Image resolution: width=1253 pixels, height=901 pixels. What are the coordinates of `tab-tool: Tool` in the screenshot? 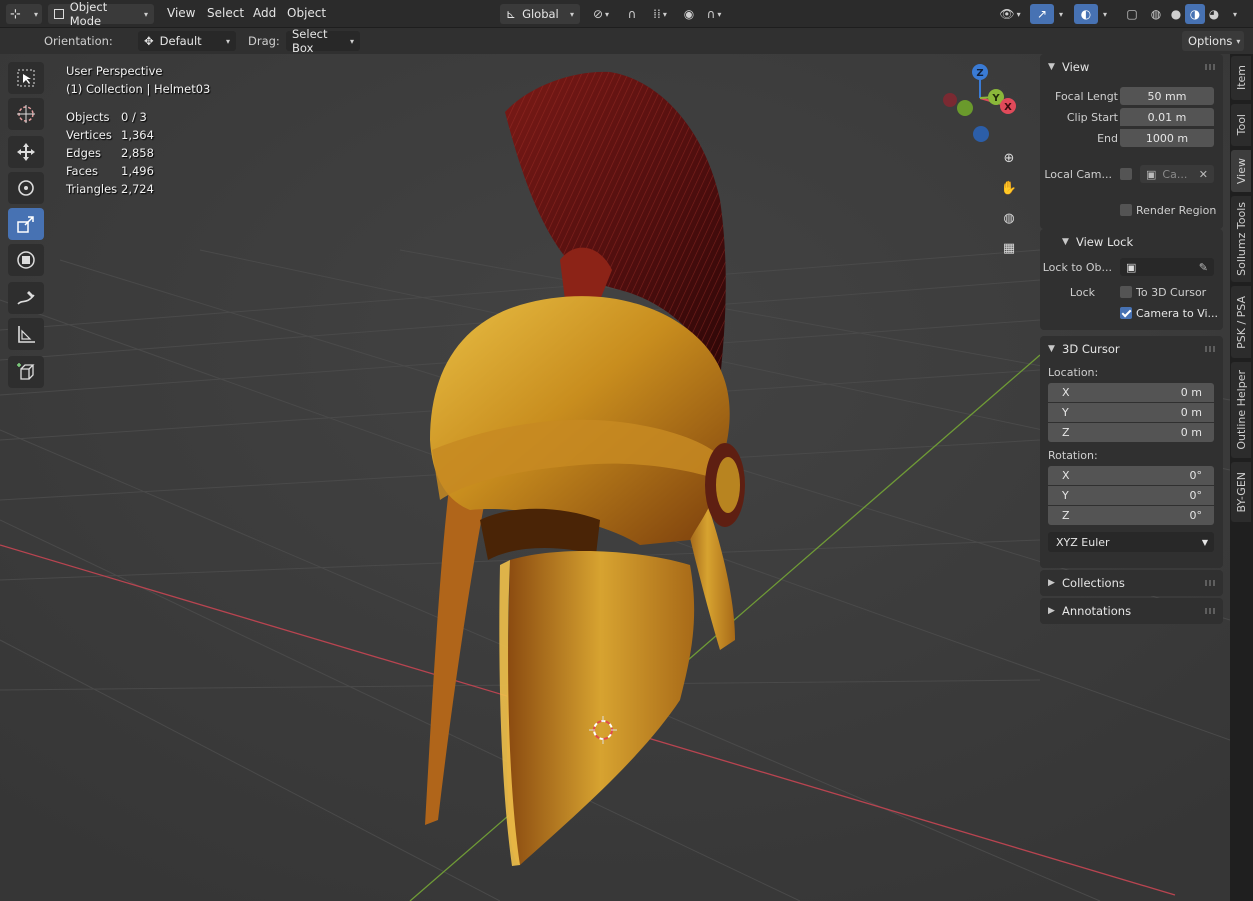 It's located at (1241, 125).